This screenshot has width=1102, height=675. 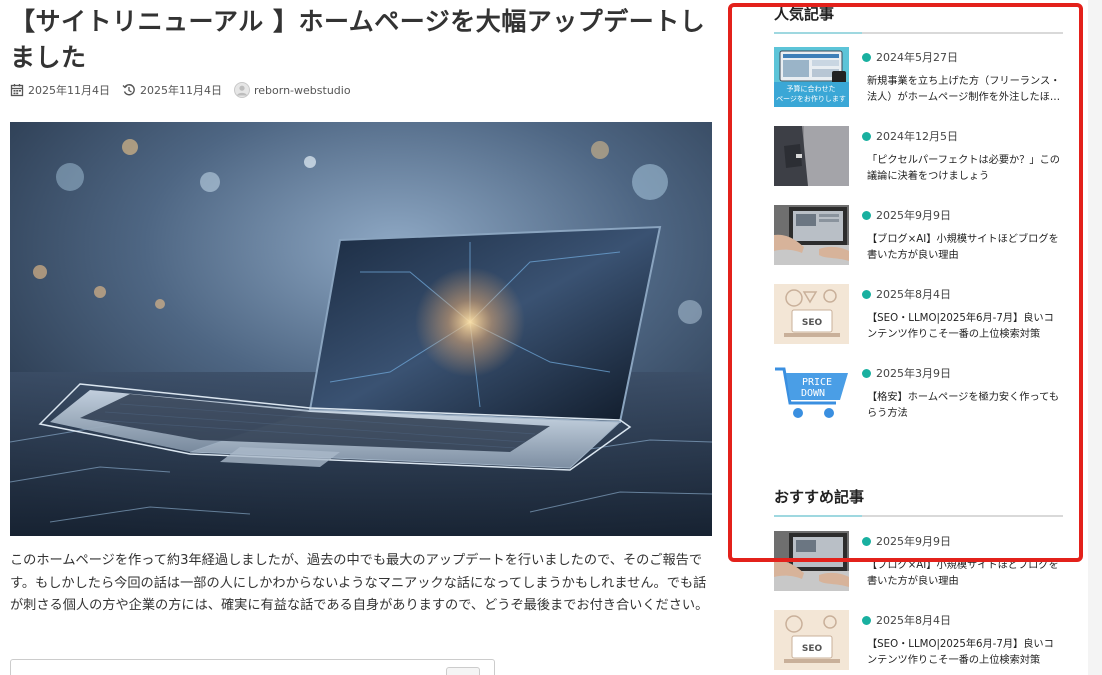 I want to click on author-name: reborn-webstudio, so click(x=302, y=90).